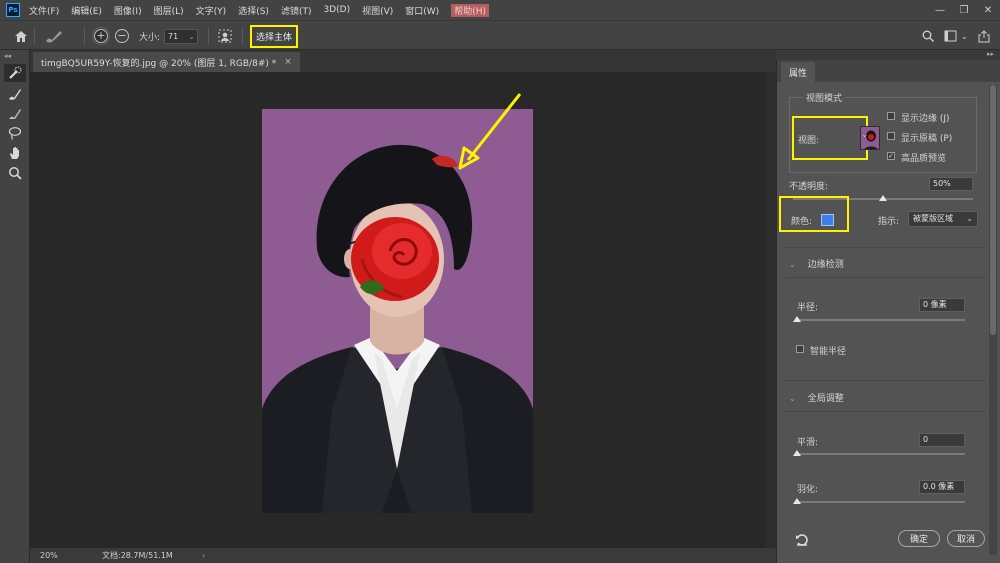 This screenshot has width=1000, height=563. What do you see at coordinates (940, 10) in the screenshot?
I see `minimize-icon: —` at bounding box center [940, 10].